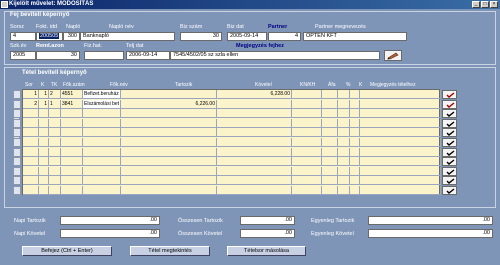 This screenshot has width=500, height=265. I want to click on naplo-field: 300, so click(71, 36).